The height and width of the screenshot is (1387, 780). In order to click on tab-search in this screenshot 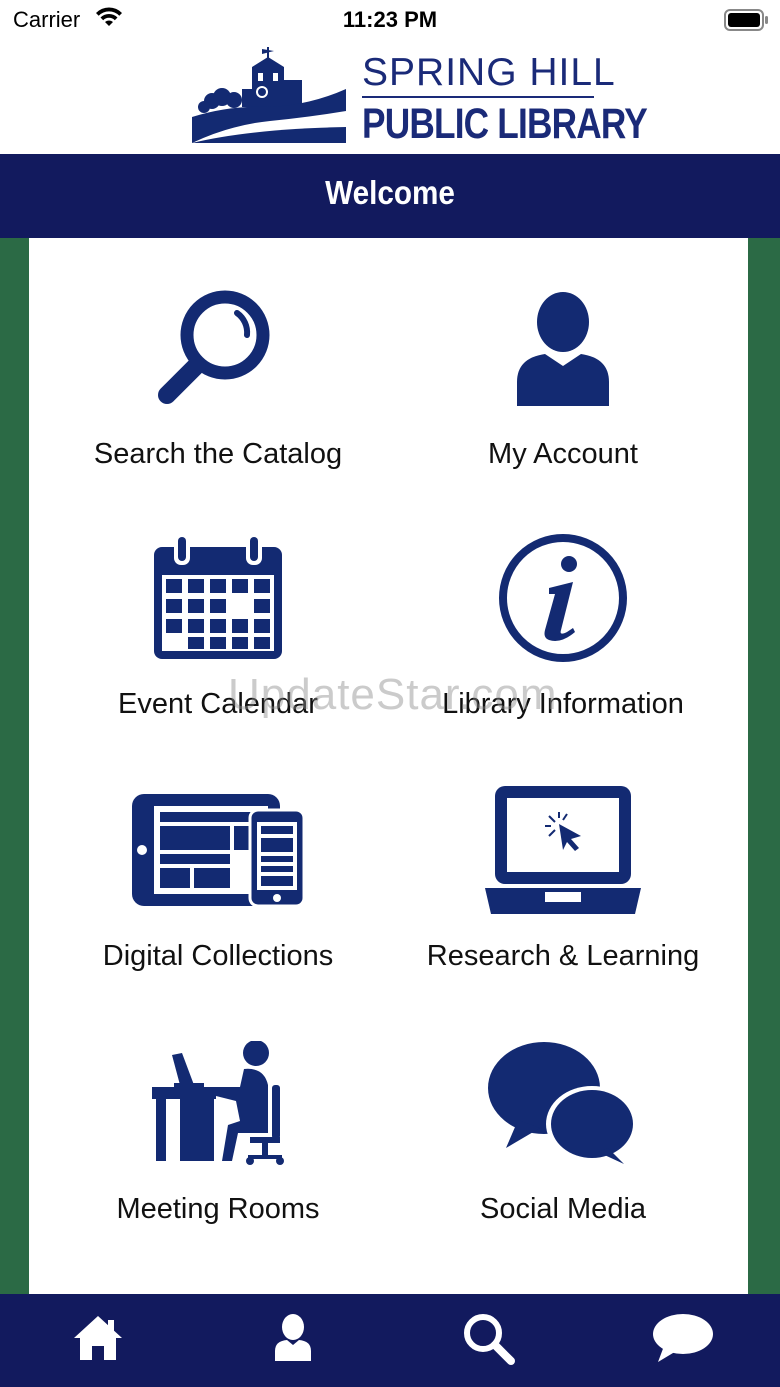, I will do `click(487, 1340)`.